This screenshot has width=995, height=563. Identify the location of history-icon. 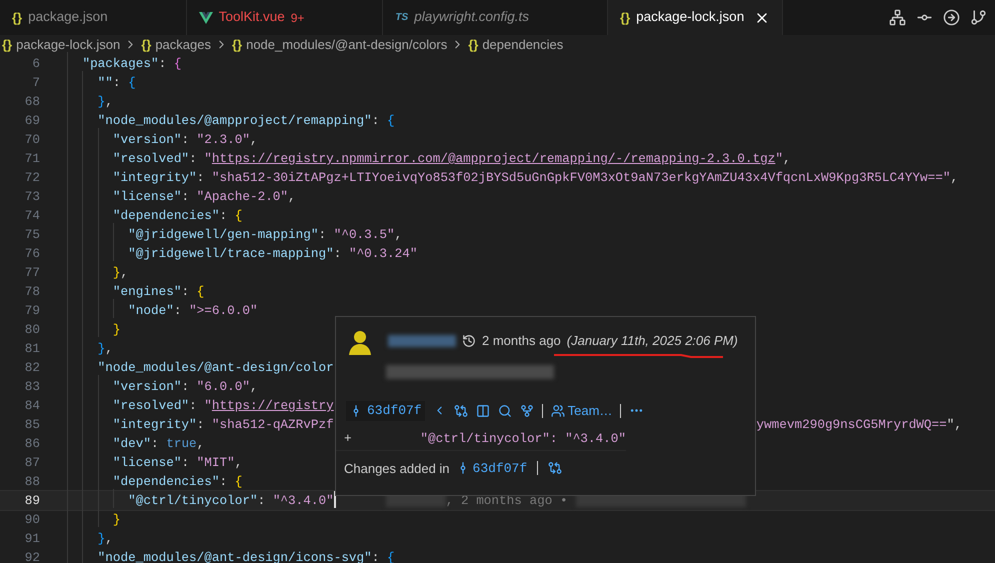
(469, 341).